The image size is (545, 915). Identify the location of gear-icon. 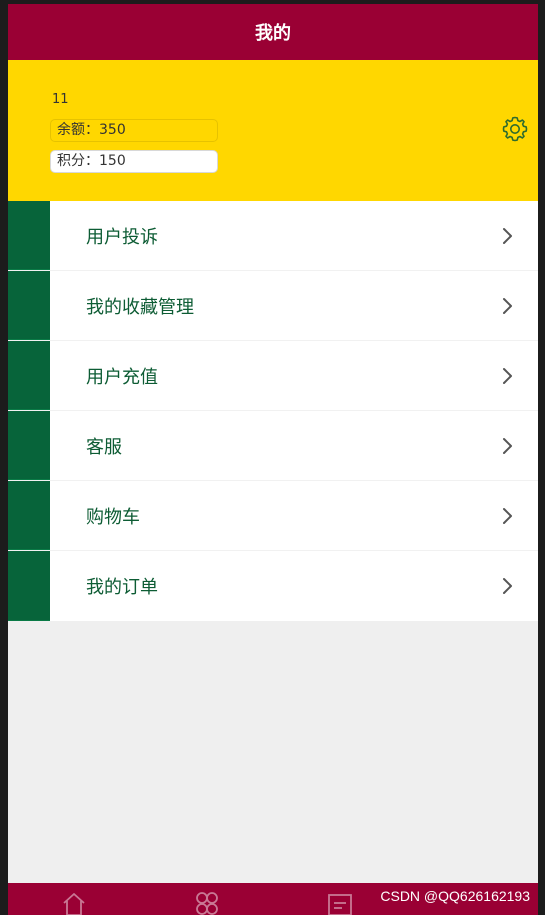
(515, 129).